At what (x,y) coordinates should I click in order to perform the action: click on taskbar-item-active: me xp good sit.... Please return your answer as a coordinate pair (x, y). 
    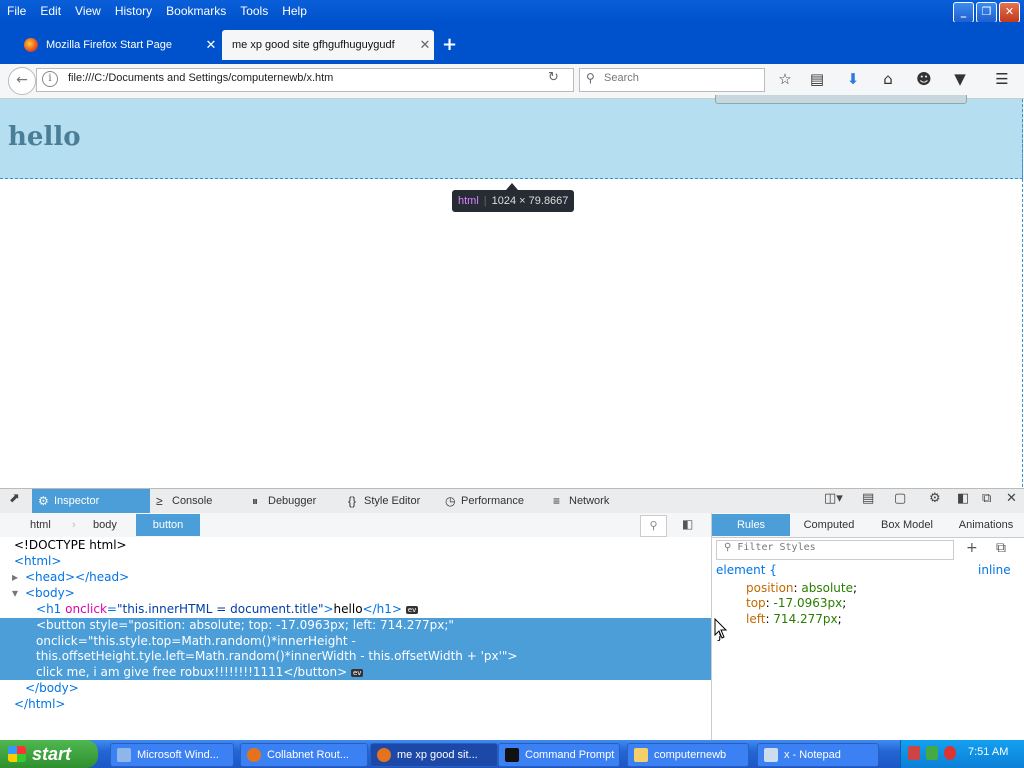
    Looking at the image, I should click on (434, 755).